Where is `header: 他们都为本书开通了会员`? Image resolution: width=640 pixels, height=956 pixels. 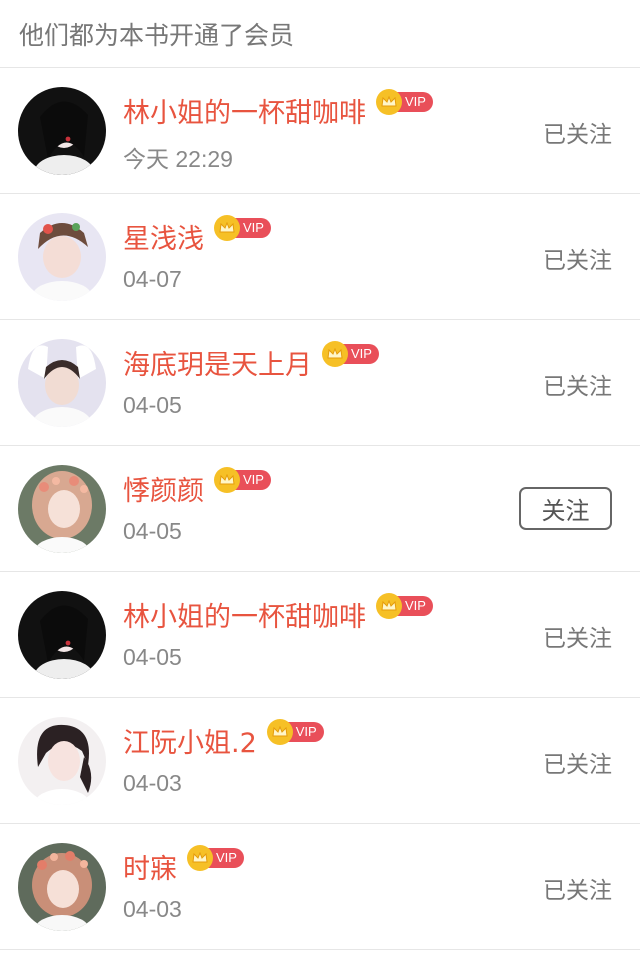 header: 他们都为本书开通了会员 is located at coordinates (320, 34).